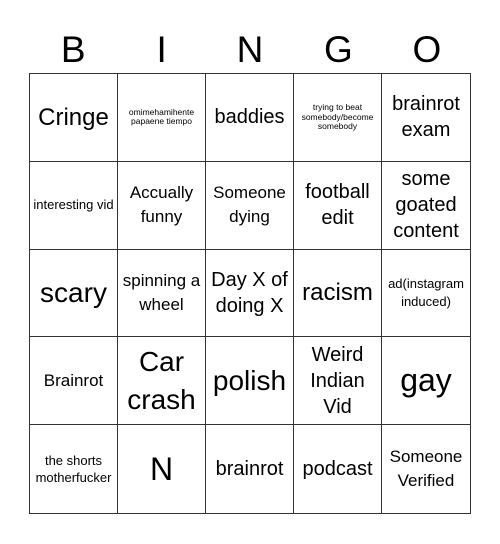 The image size is (500, 544). Describe the element at coordinates (338, 293) in the screenshot. I see `bingo-cell: racism` at that location.